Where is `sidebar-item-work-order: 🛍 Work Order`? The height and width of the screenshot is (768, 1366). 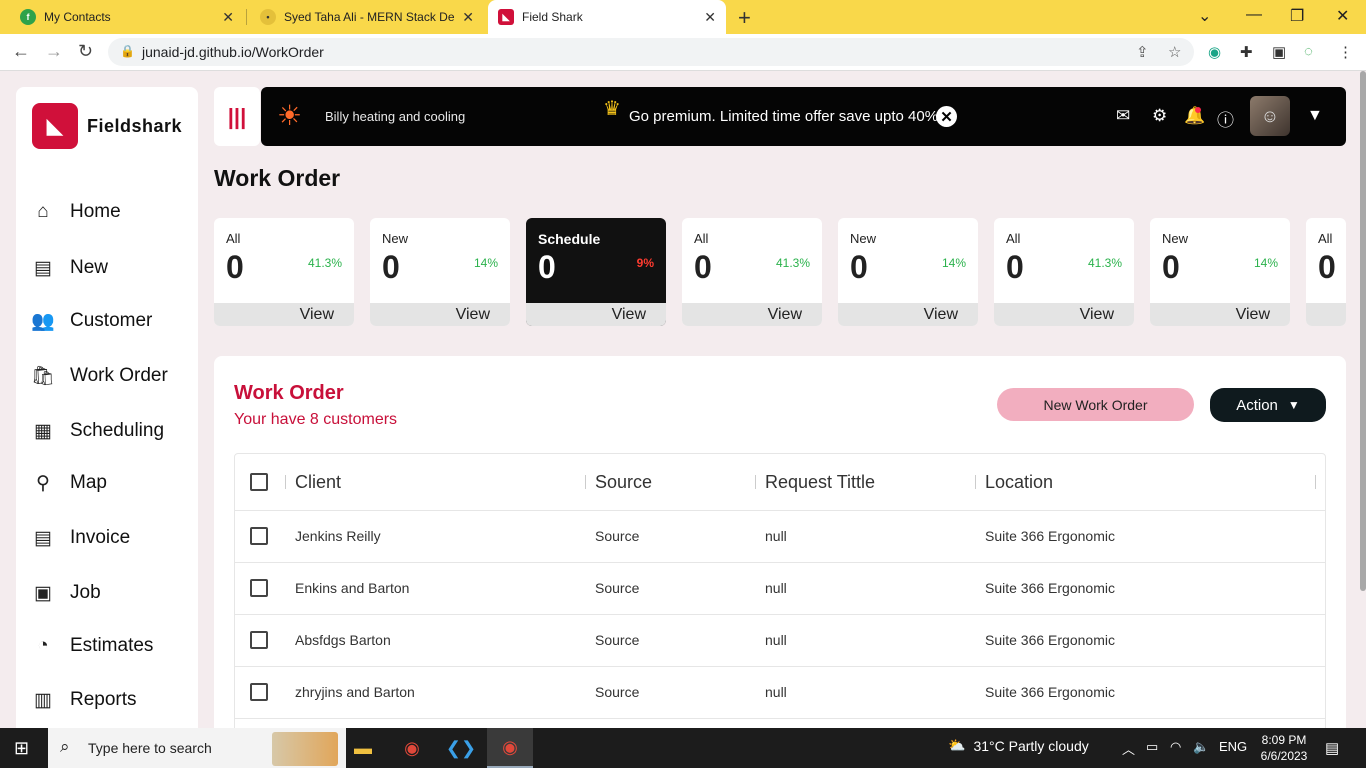 sidebar-item-work-order: 🛍 Work Order is located at coordinates (99, 376).